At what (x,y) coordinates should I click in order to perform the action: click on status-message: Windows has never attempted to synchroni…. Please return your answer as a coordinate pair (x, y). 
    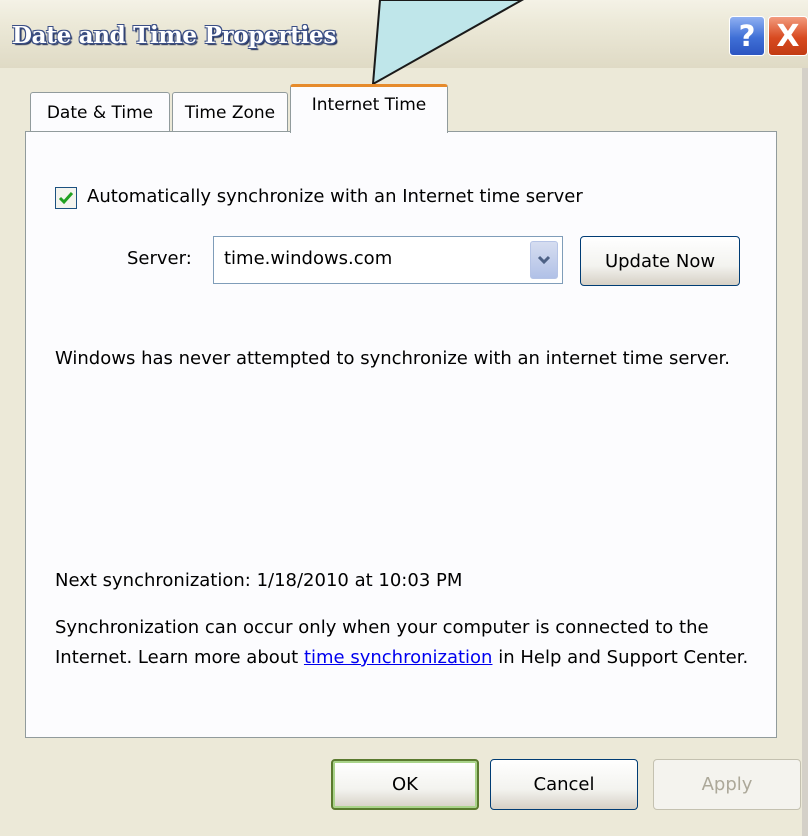
    Looking at the image, I should click on (392, 358).